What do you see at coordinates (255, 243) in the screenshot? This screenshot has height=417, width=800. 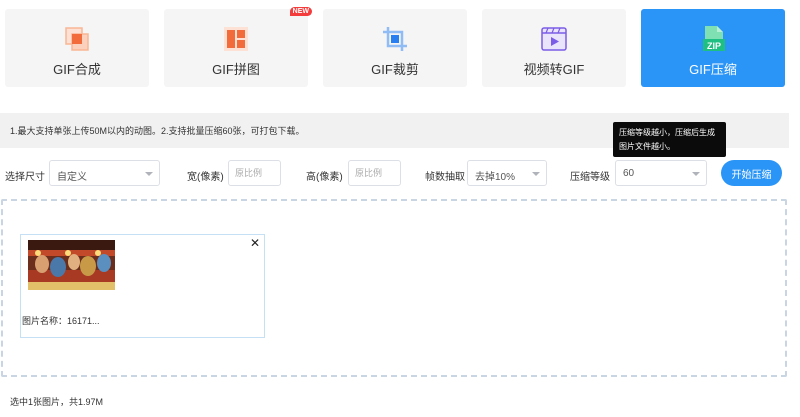 I see `remove-file-close-icon: ✕` at bounding box center [255, 243].